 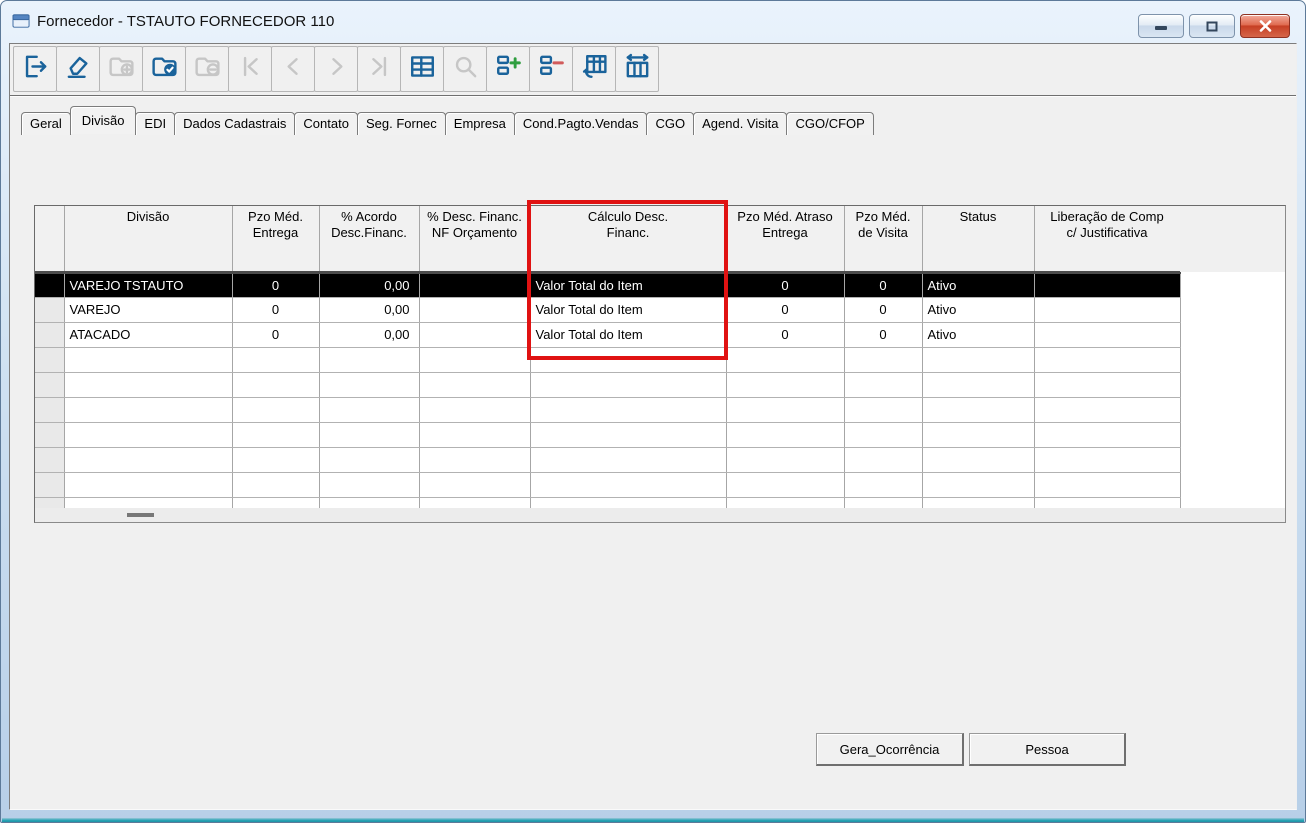 I want to click on gera-ocorrencia-button: Gera_Ocorrência, so click(x=890, y=749).